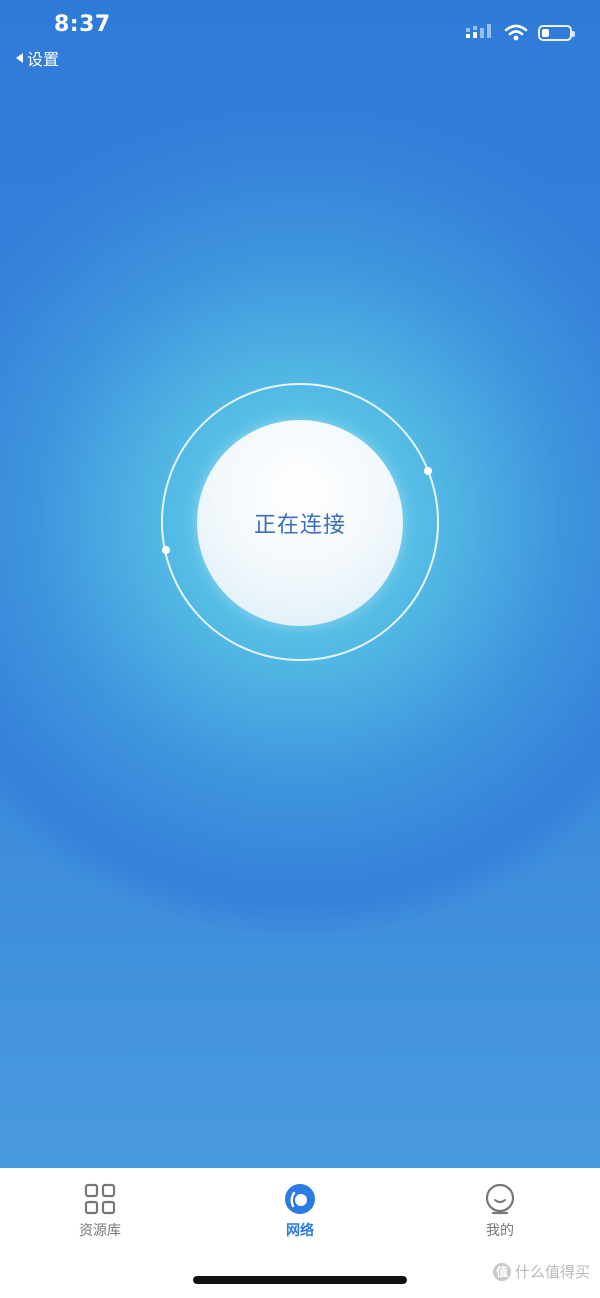 The height and width of the screenshot is (1298, 600). I want to click on network-icon, so click(300, 1199).